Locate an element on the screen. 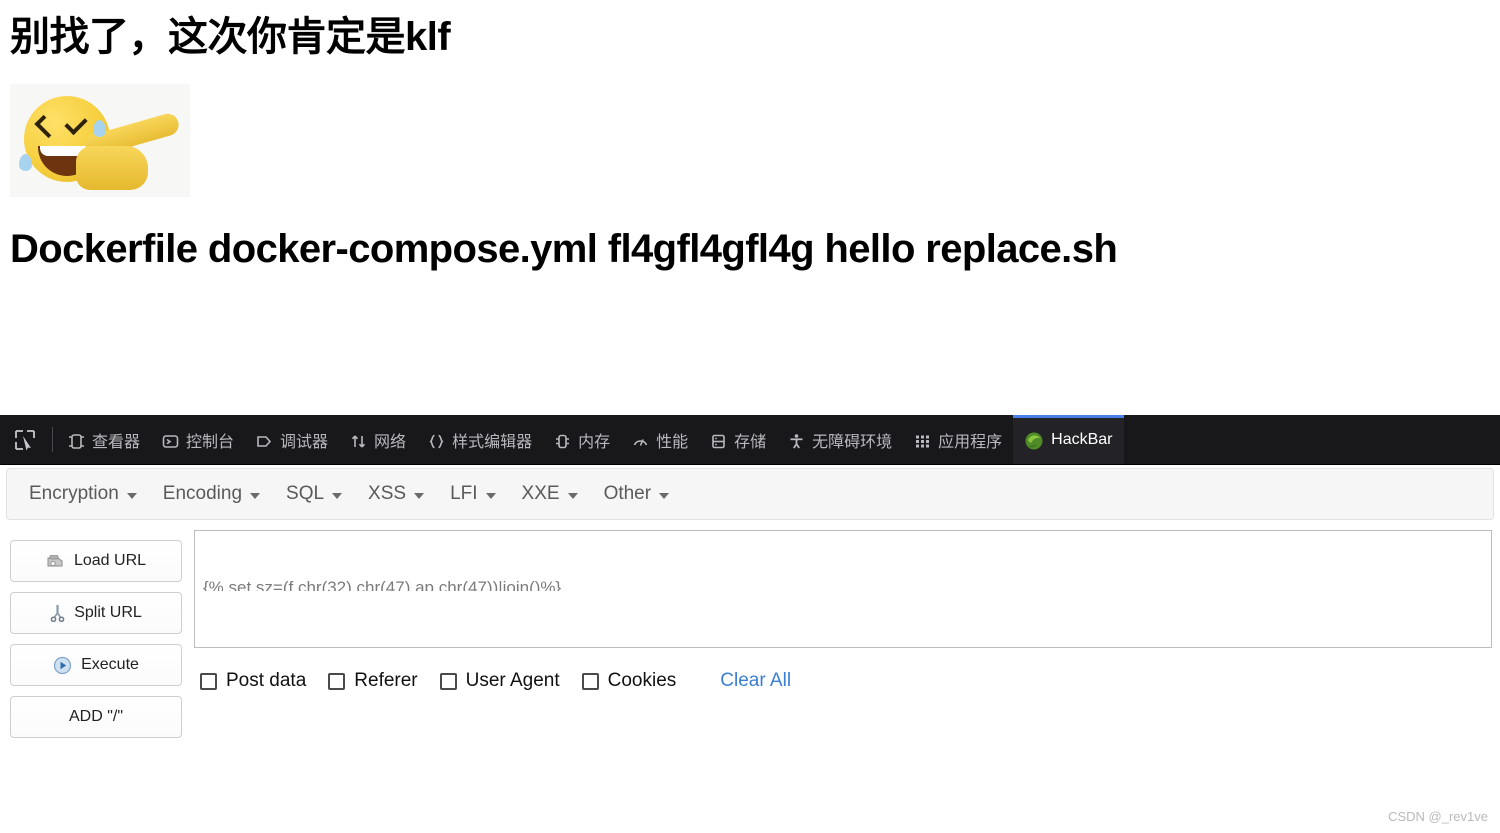 Image resolution: width=1500 pixels, height=833 pixels. devtools-tab-label: HackBar is located at coordinates (1082, 439).